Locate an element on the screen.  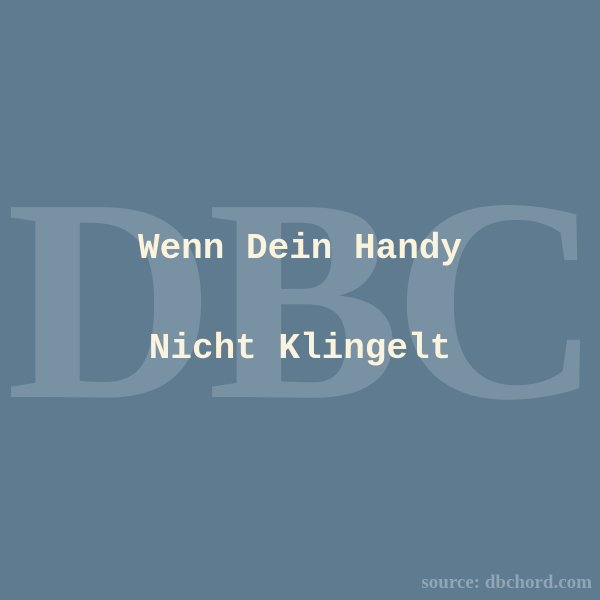
source-credit: source: dbchord.com is located at coordinates (506, 582).